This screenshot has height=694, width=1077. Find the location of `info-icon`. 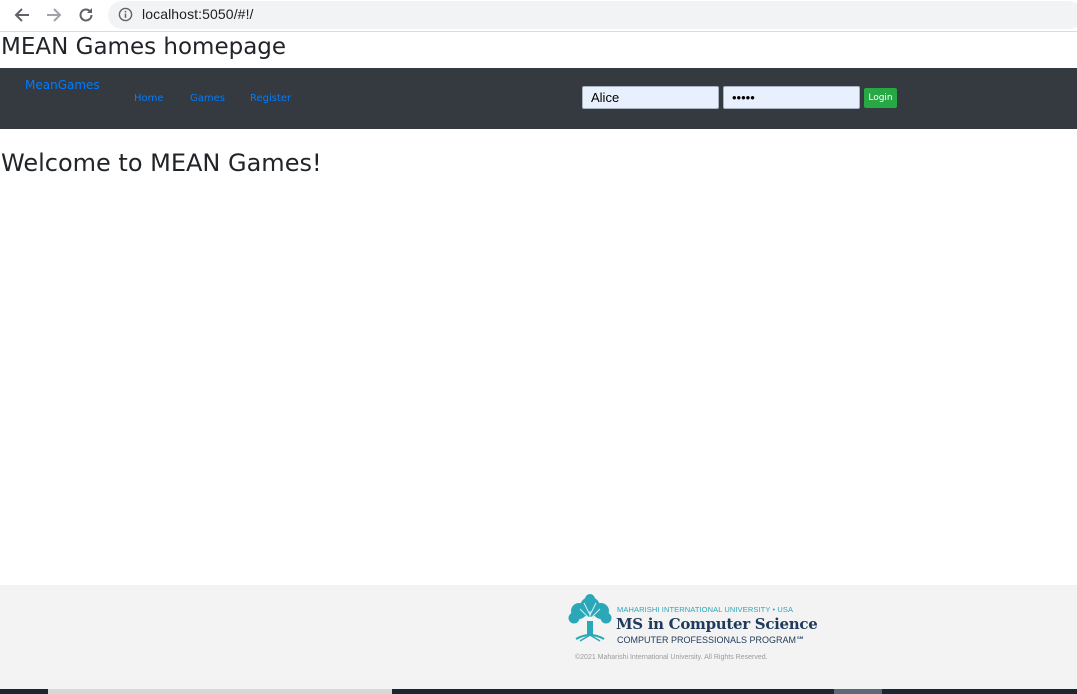

info-icon is located at coordinates (125, 14).